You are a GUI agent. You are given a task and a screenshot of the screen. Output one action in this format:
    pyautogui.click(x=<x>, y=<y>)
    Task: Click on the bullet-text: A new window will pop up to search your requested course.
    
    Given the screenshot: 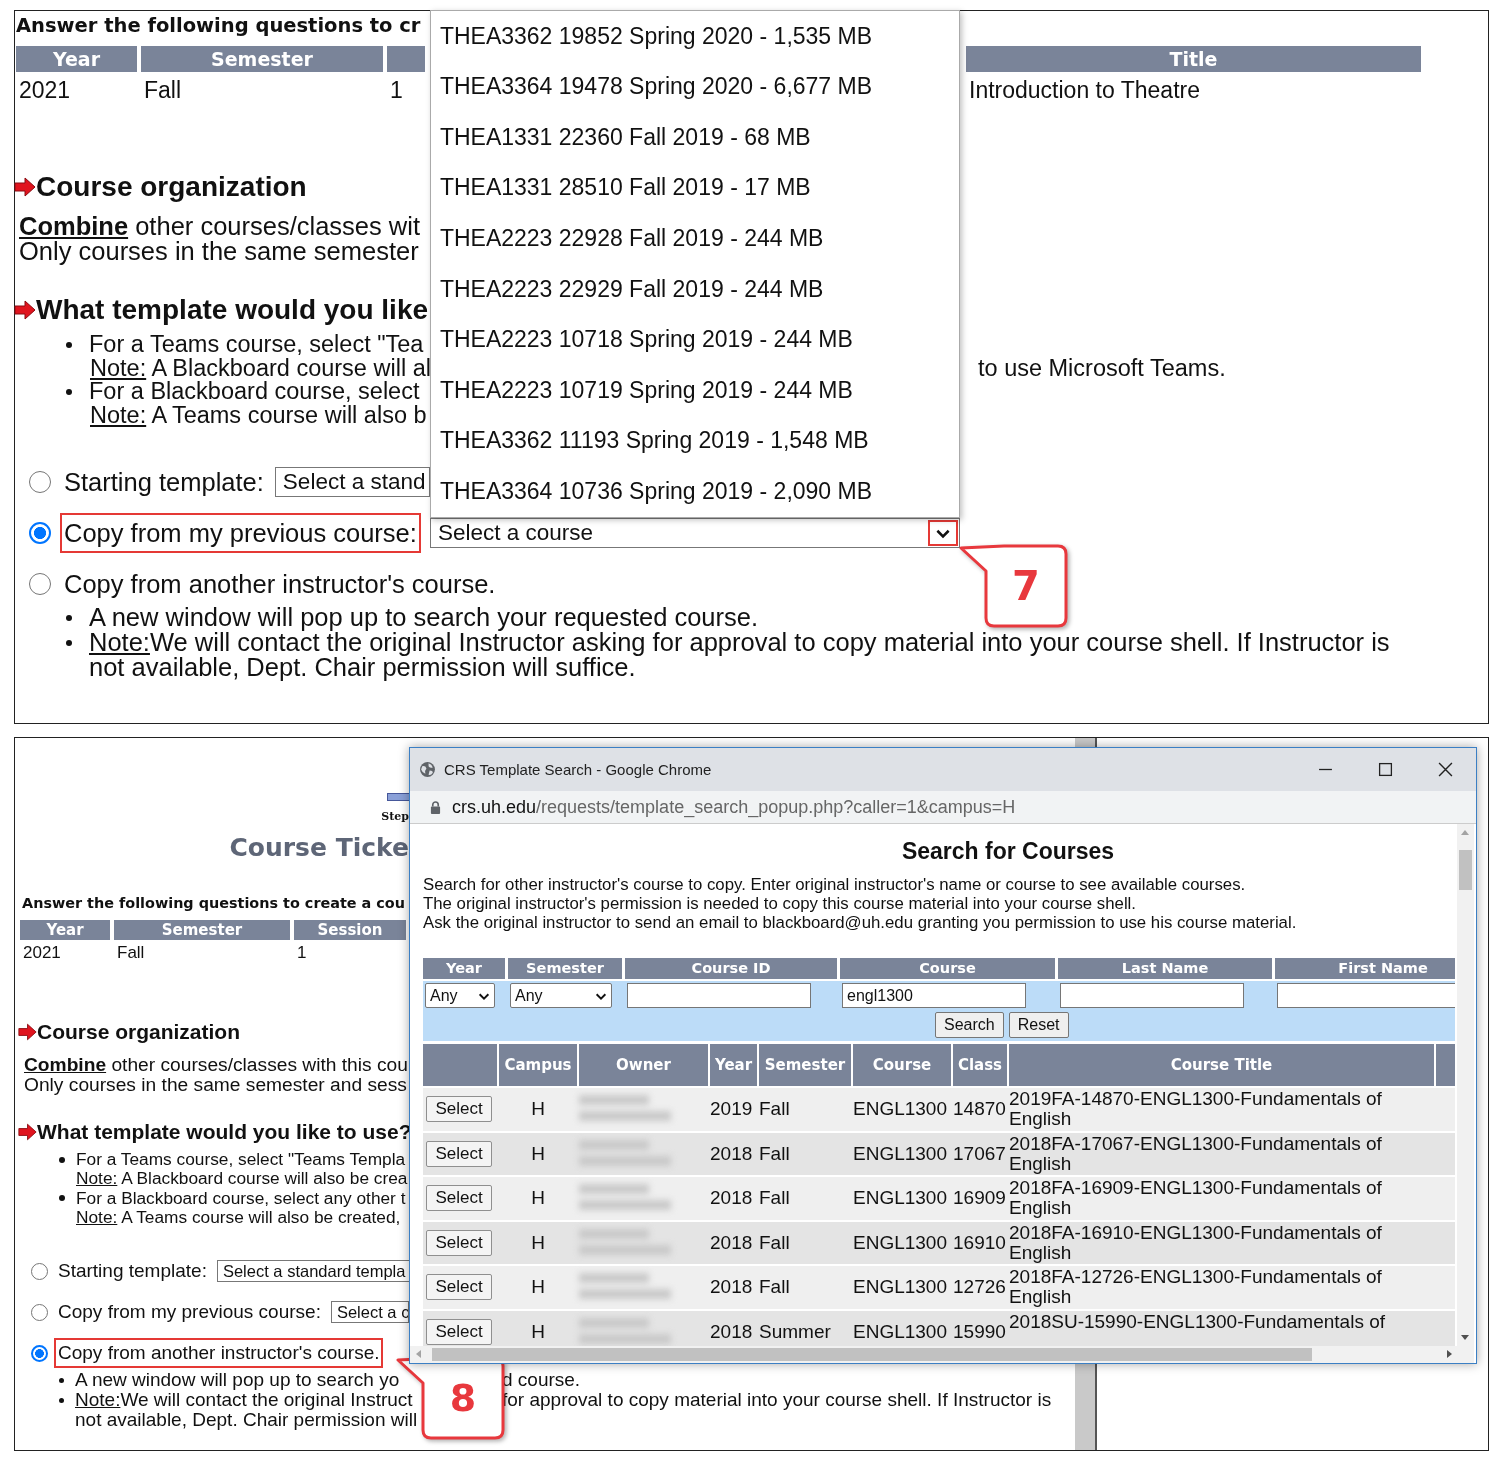 What is the action you would take?
    pyautogui.click(x=424, y=617)
    